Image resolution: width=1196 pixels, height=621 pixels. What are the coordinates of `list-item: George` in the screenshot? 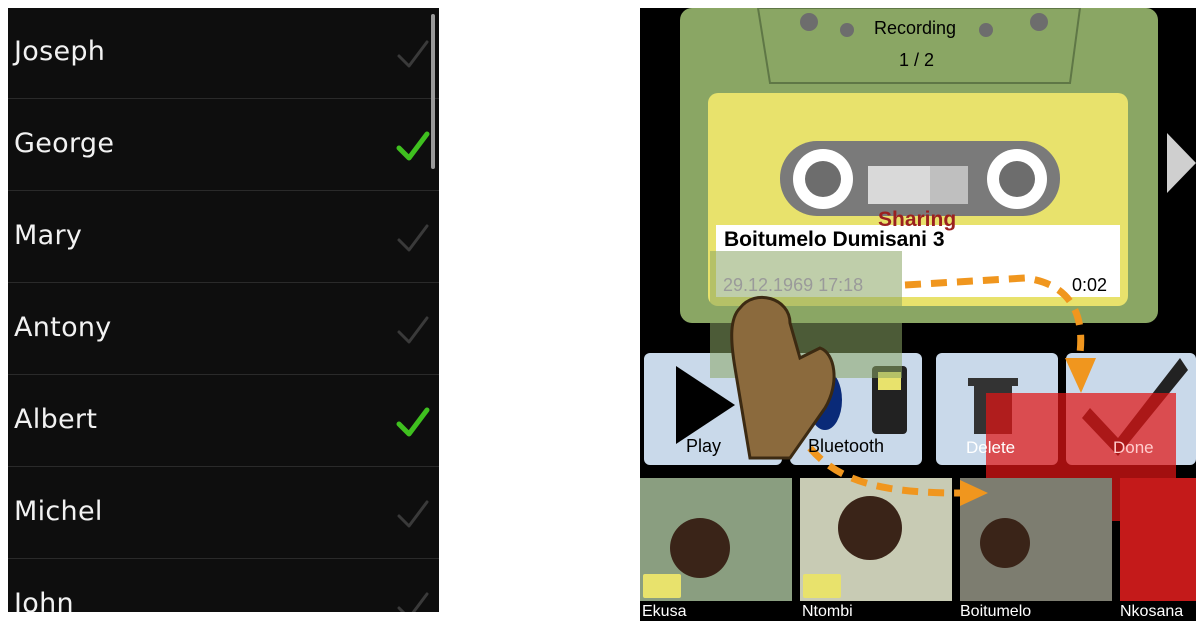 It's located at (223, 145).